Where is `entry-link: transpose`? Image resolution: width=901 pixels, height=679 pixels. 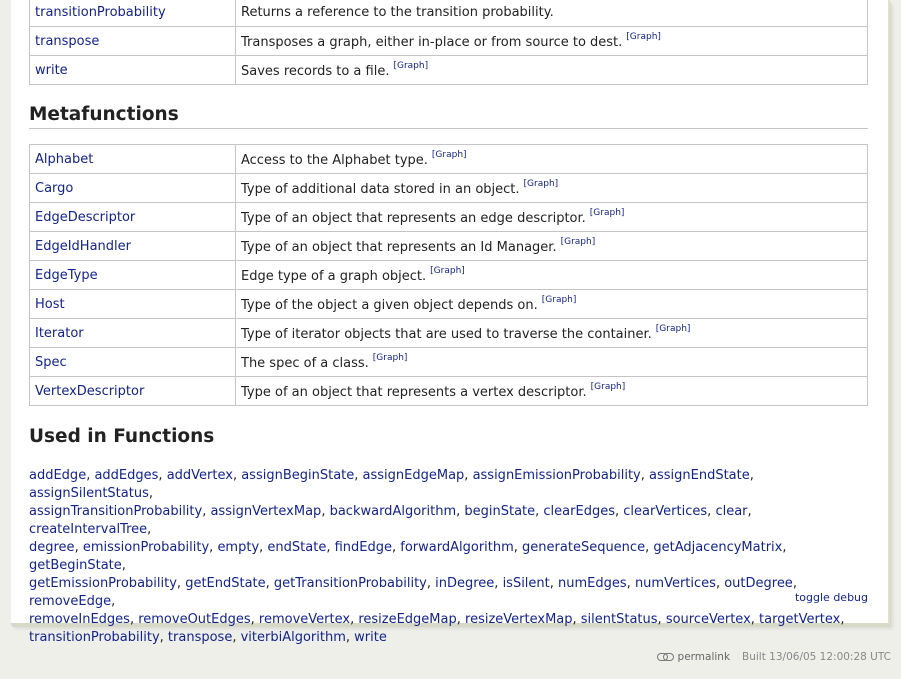
entry-link: transpose is located at coordinates (67, 41).